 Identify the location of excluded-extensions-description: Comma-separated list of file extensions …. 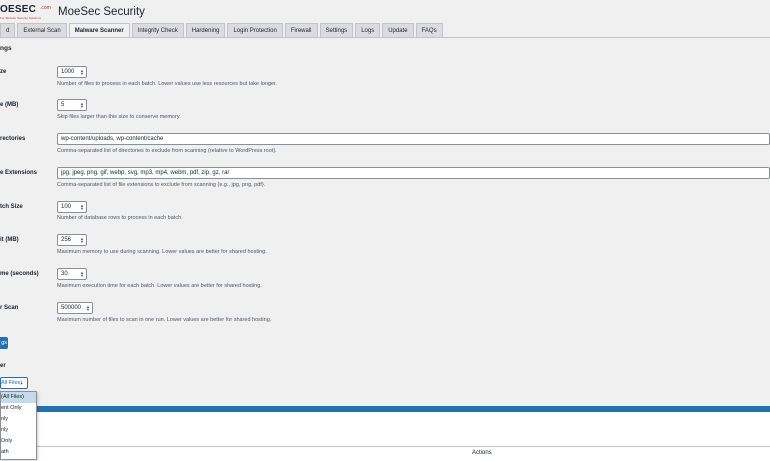
(161, 185).